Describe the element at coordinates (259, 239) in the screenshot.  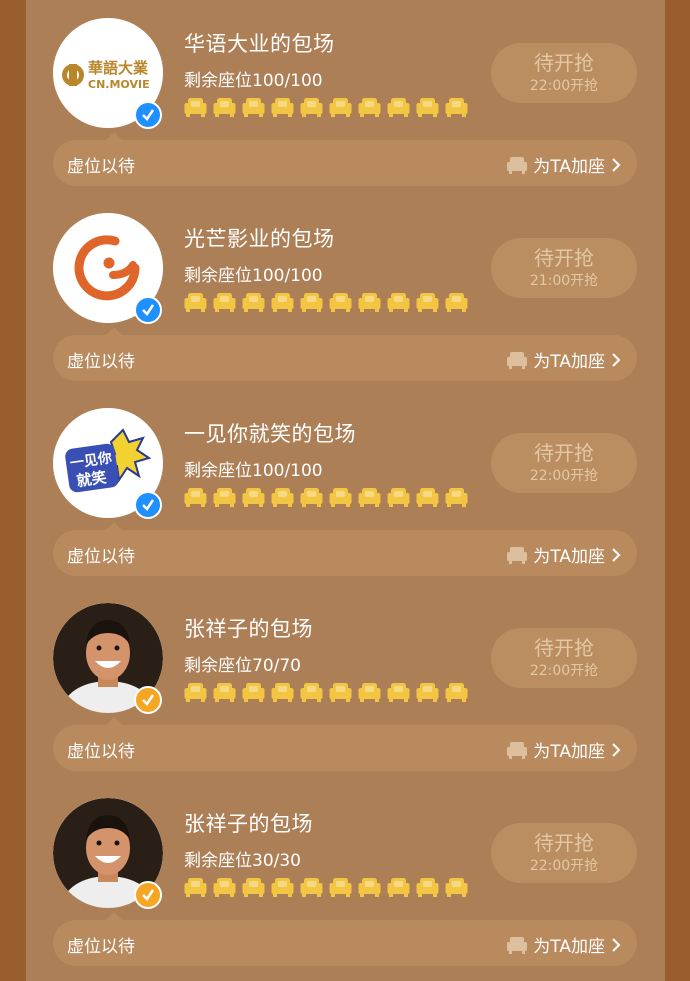
I see `card-title: 光芒影业的包场` at that location.